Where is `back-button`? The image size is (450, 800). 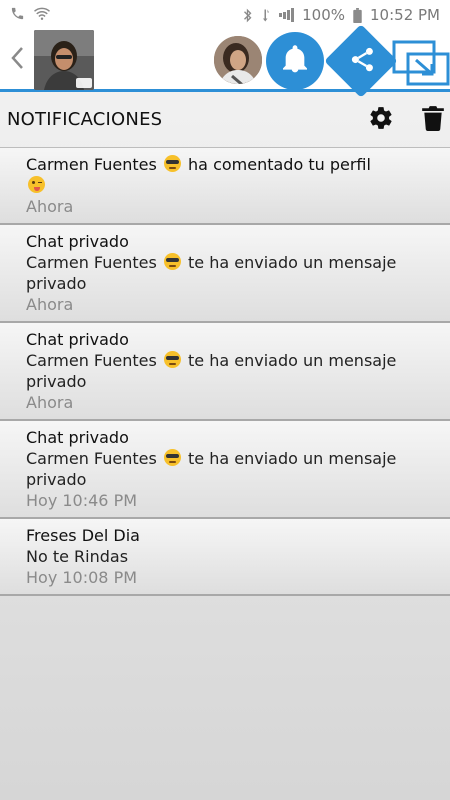
back-button is located at coordinates (17, 60).